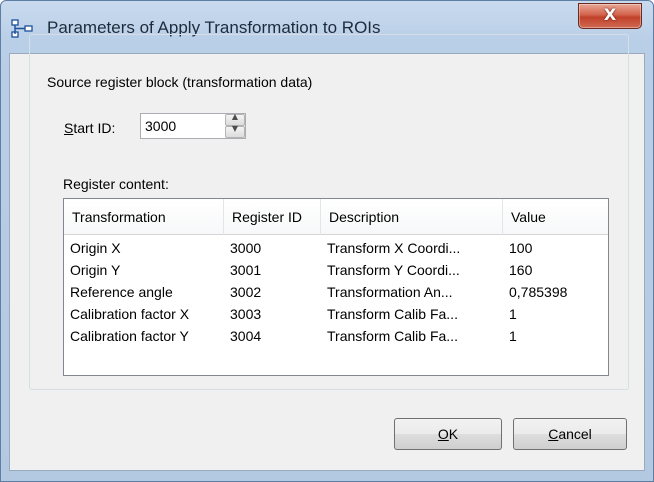 This screenshot has height=482, width=654. I want to click on column-header-transformation: Transformation, so click(144, 217).